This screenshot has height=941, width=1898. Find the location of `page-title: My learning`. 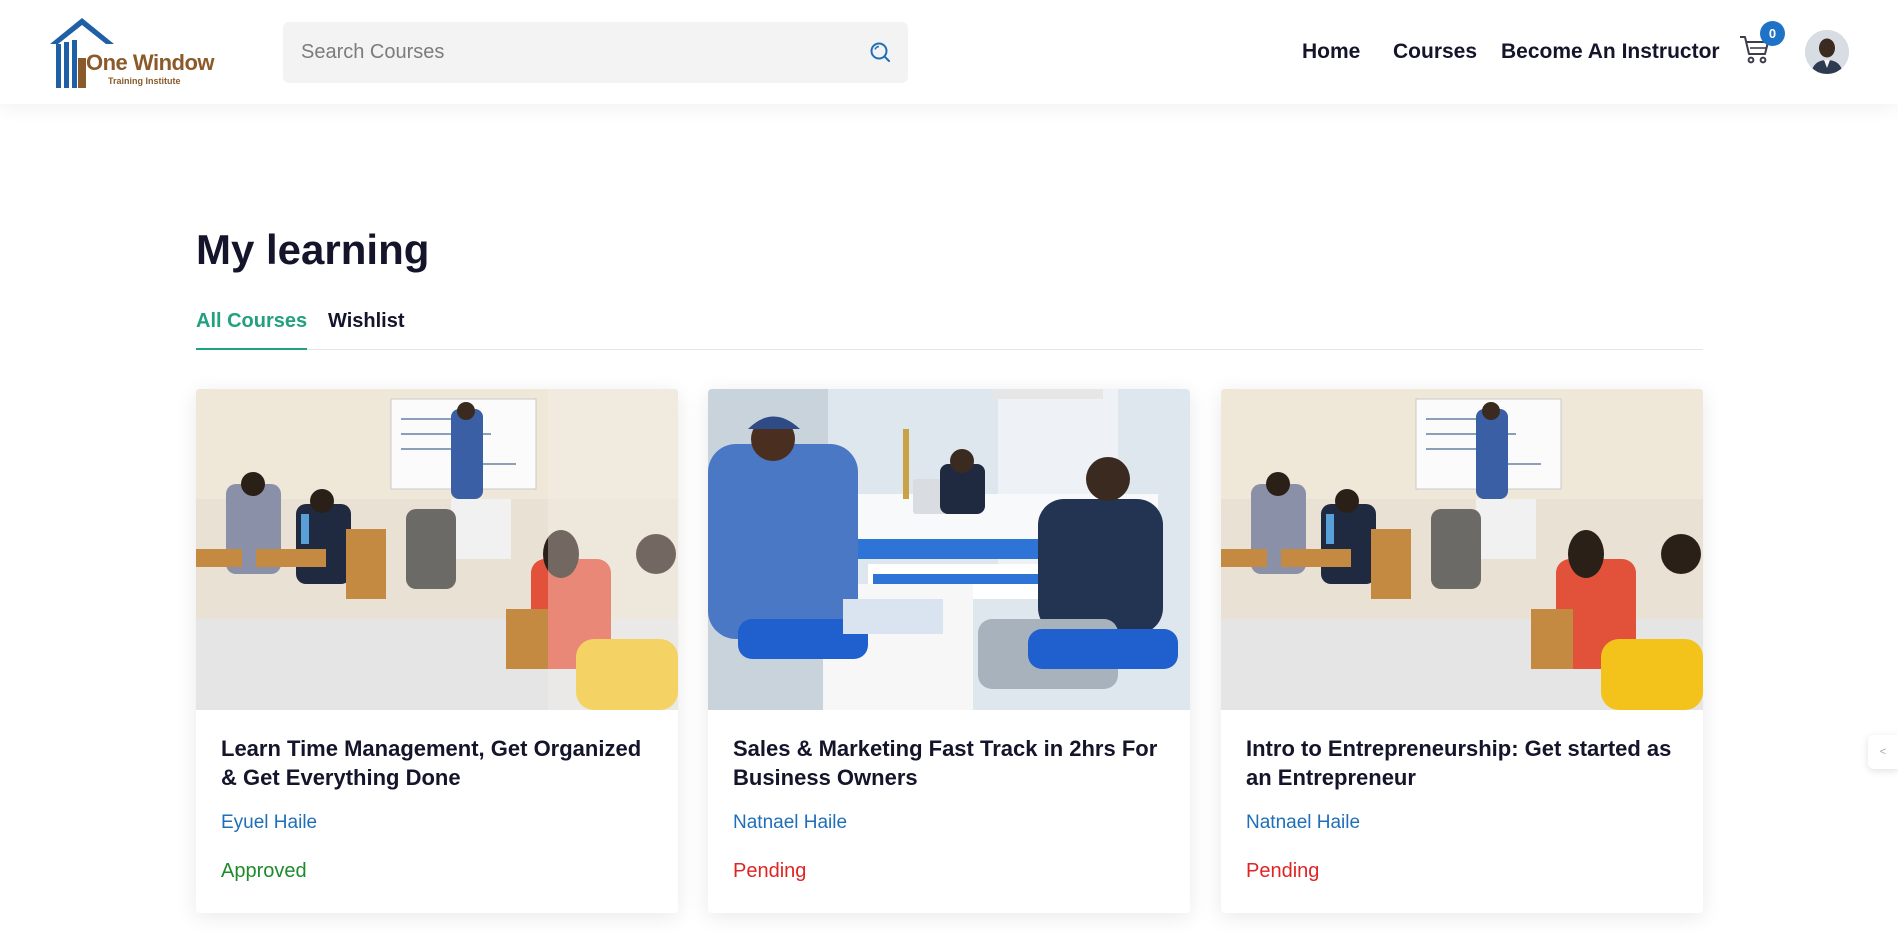

page-title: My learning is located at coordinates (313, 249).